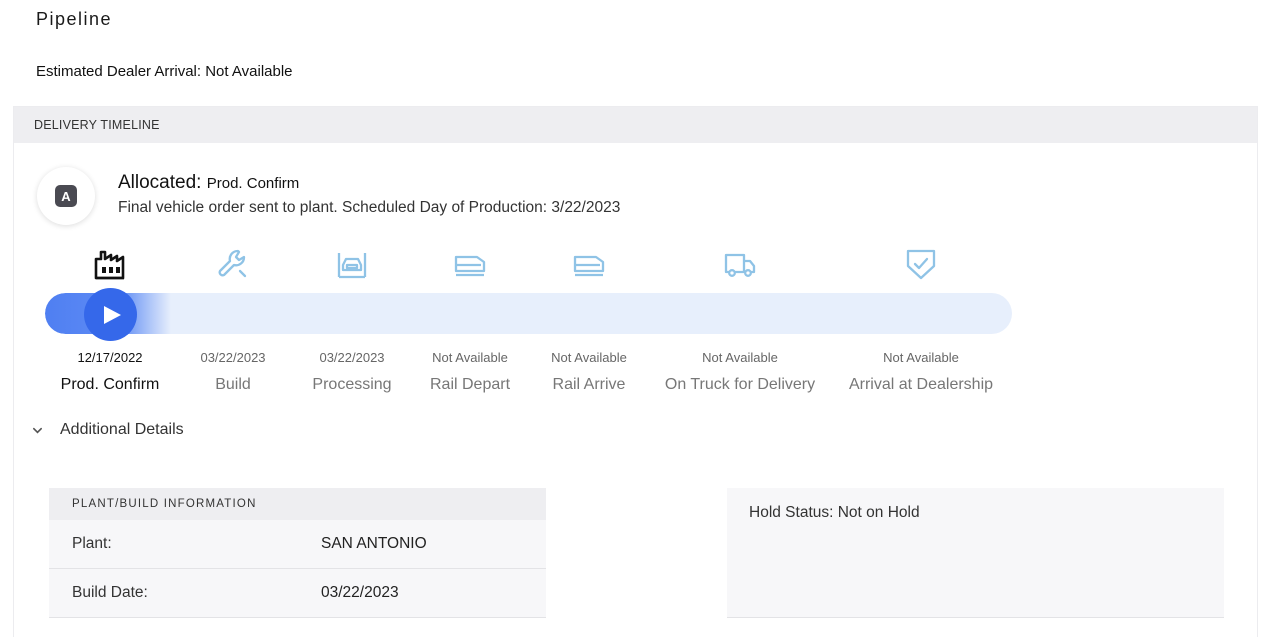 The height and width of the screenshot is (637, 1279). I want to click on chevron-down-icon, so click(37, 430).